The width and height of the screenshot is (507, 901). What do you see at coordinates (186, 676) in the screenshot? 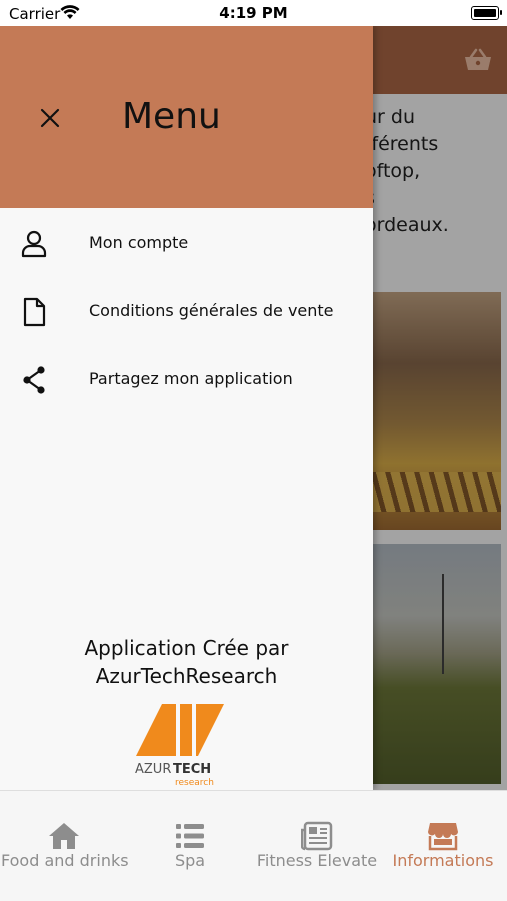
I see `credit-line-2: AzurTechResearch` at bounding box center [186, 676].